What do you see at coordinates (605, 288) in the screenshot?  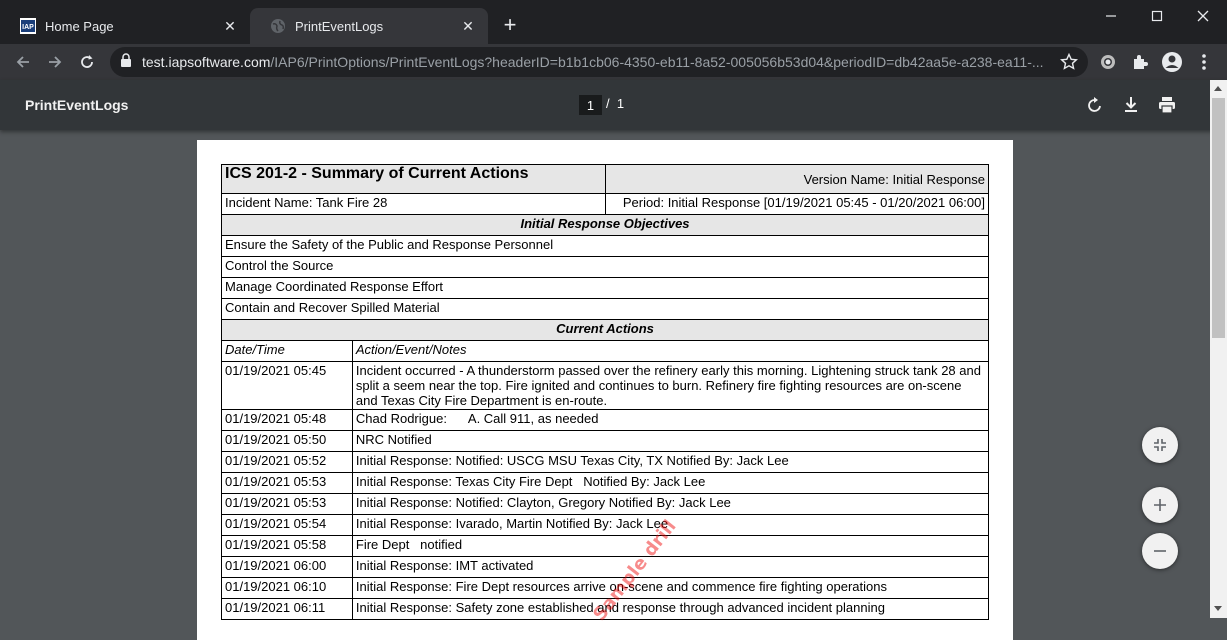 I see `objective-row: Manage Coordinated Response Effort` at bounding box center [605, 288].